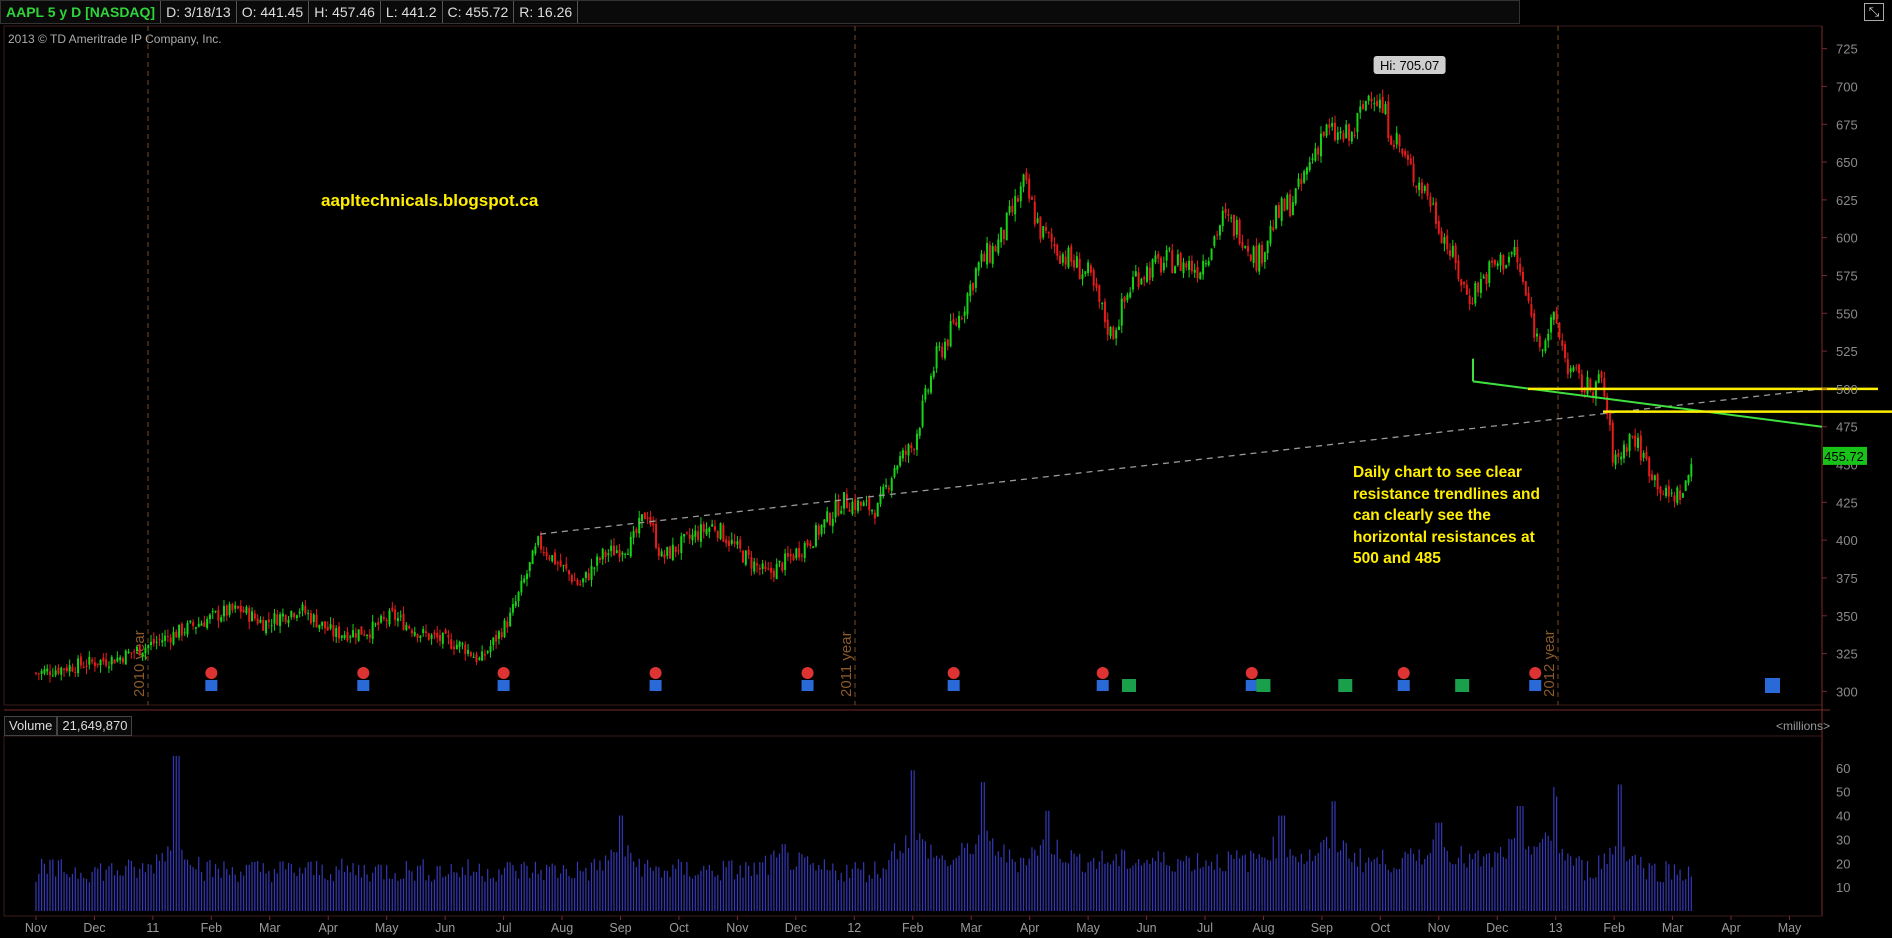 Image resolution: width=1892 pixels, height=938 pixels. Describe the element at coordinates (1790, 928) in the screenshot. I see `x-tick-label: May` at that location.